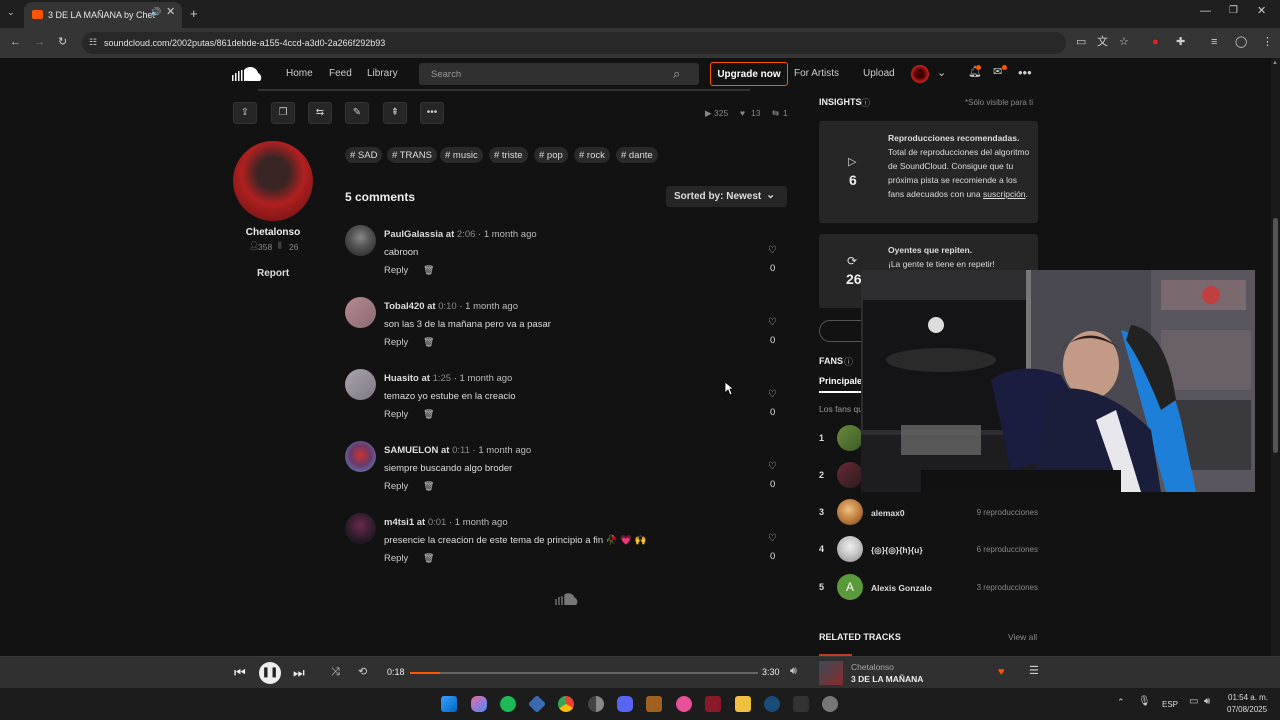  Describe the element at coordinates (447, 306) in the screenshot. I see `comment-timestamp: 0:10` at that location.